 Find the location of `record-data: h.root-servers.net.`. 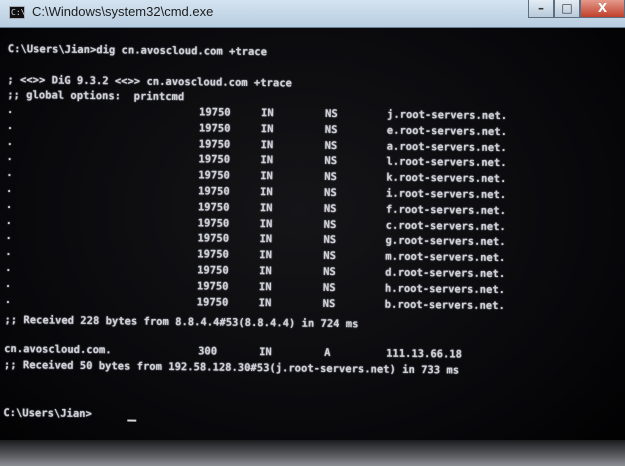

record-data: h.root-servers.net. is located at coordinates (445, 289).